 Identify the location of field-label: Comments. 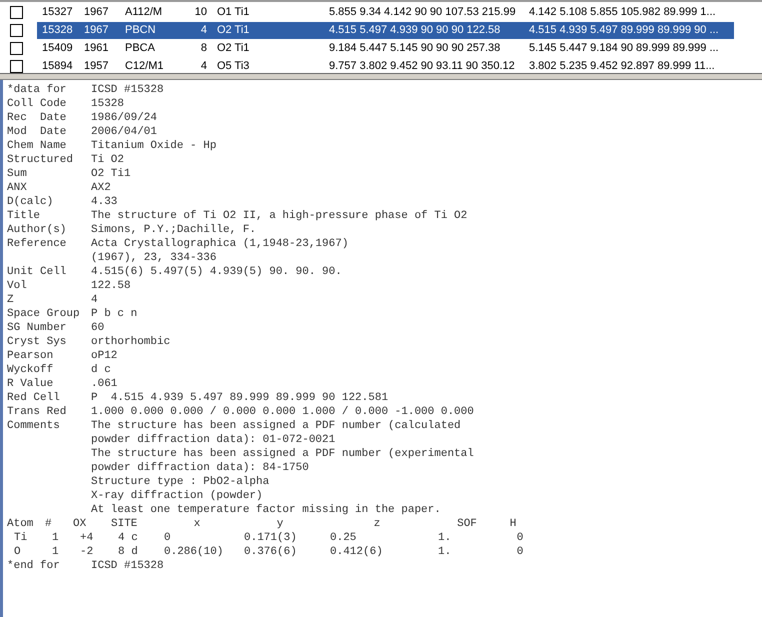
(34, 426).